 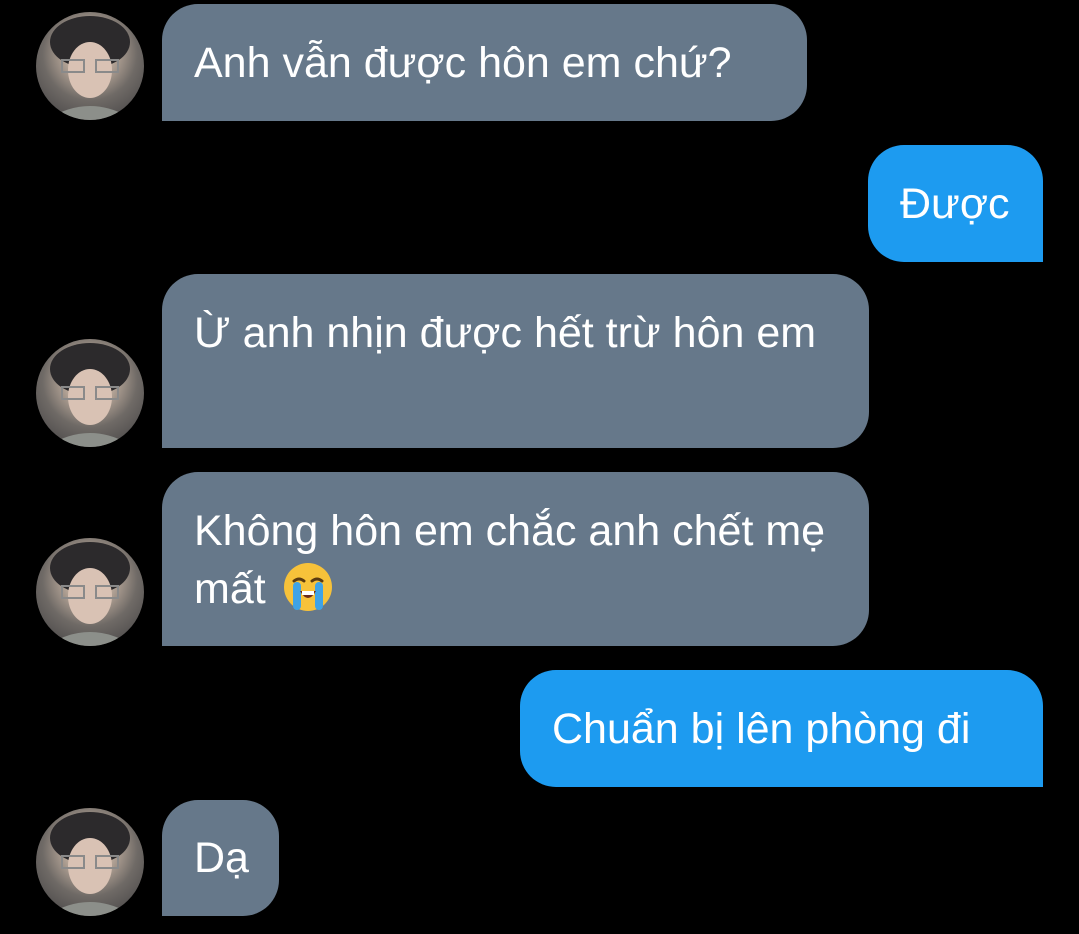 I want to click on message-text: Chuẩn bị lên phòng đi, so click(x=761, y=728).